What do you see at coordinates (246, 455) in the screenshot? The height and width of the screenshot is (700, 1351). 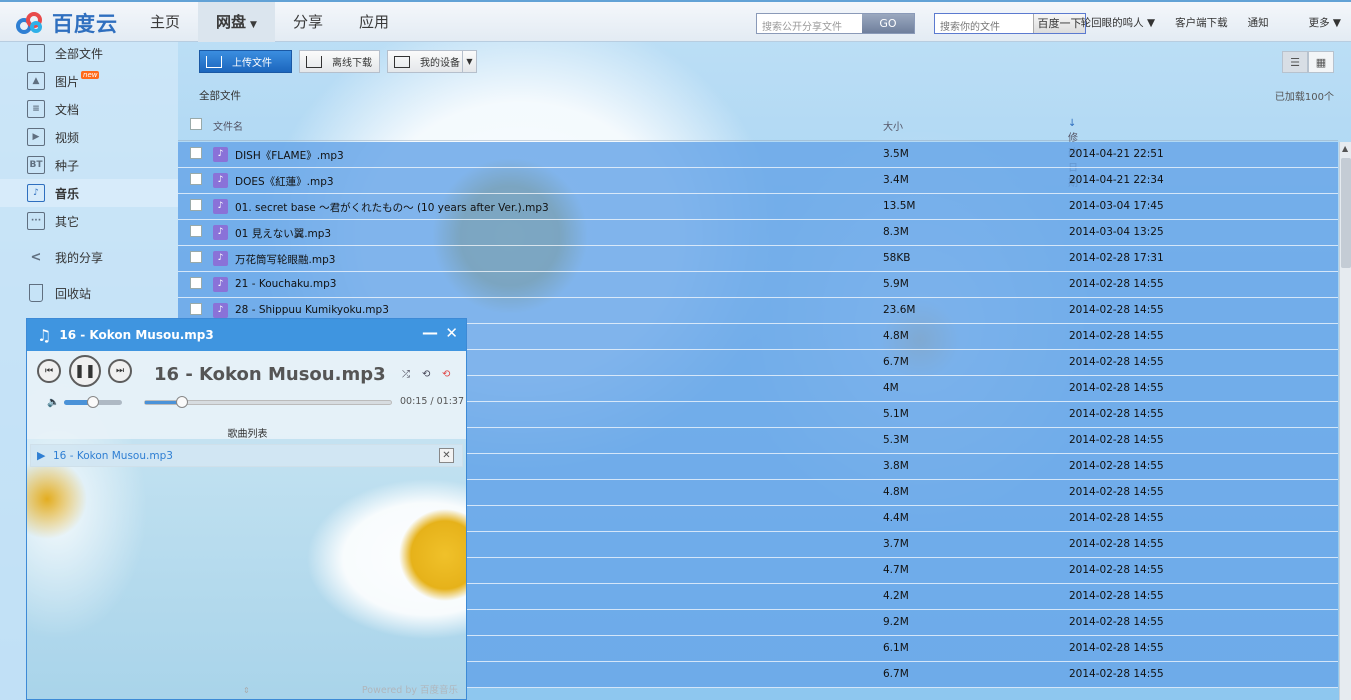 I see `playlist-item: ▶ 16 - Kokon Musou.mp3 ✕` at bounding box center [246, 455].